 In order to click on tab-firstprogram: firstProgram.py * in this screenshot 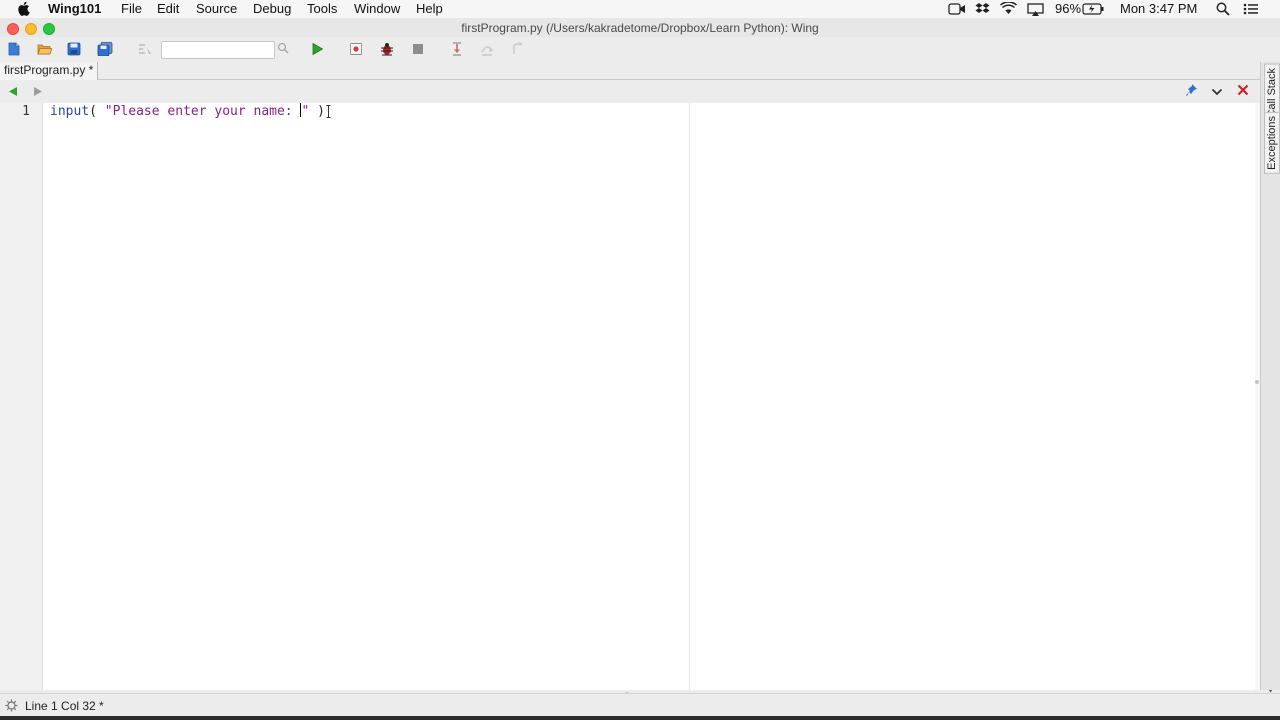, I will do `click(49, 71)`.